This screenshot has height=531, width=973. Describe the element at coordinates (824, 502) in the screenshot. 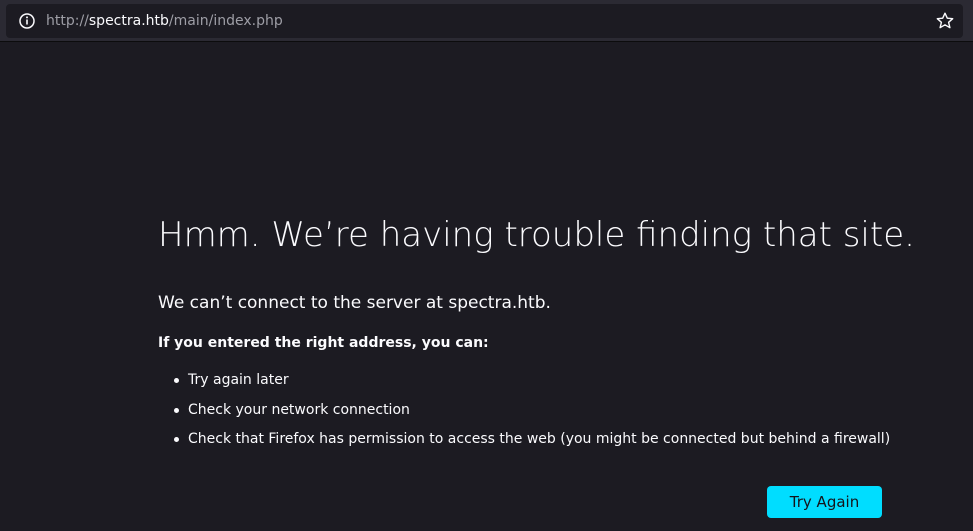

I see `try-again-button: Try Again` at that location.